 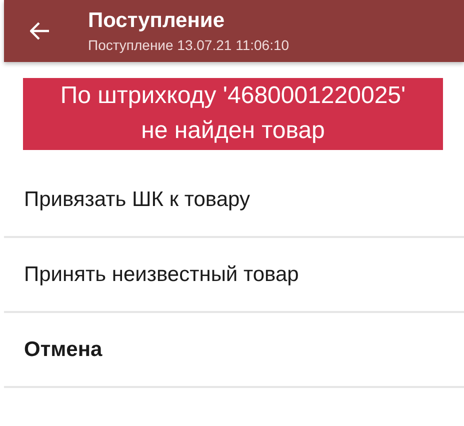 What do you see at coordinates (40, 31) in the screenshot?
I see `back-arrow-icon` at bounding box center [40, 31].